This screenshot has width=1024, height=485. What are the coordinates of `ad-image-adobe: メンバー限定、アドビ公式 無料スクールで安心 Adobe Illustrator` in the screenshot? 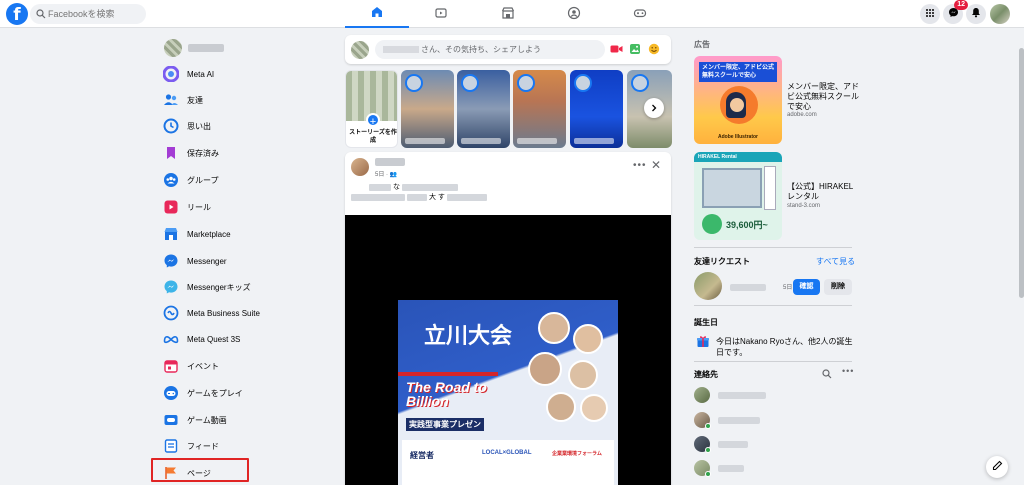 It's located at (738, 100).